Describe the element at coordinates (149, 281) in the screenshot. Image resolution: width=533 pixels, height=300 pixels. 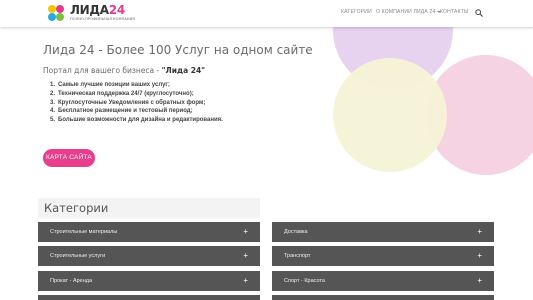
I see `accordion-rental: Прокат - Аренда +` at that location.